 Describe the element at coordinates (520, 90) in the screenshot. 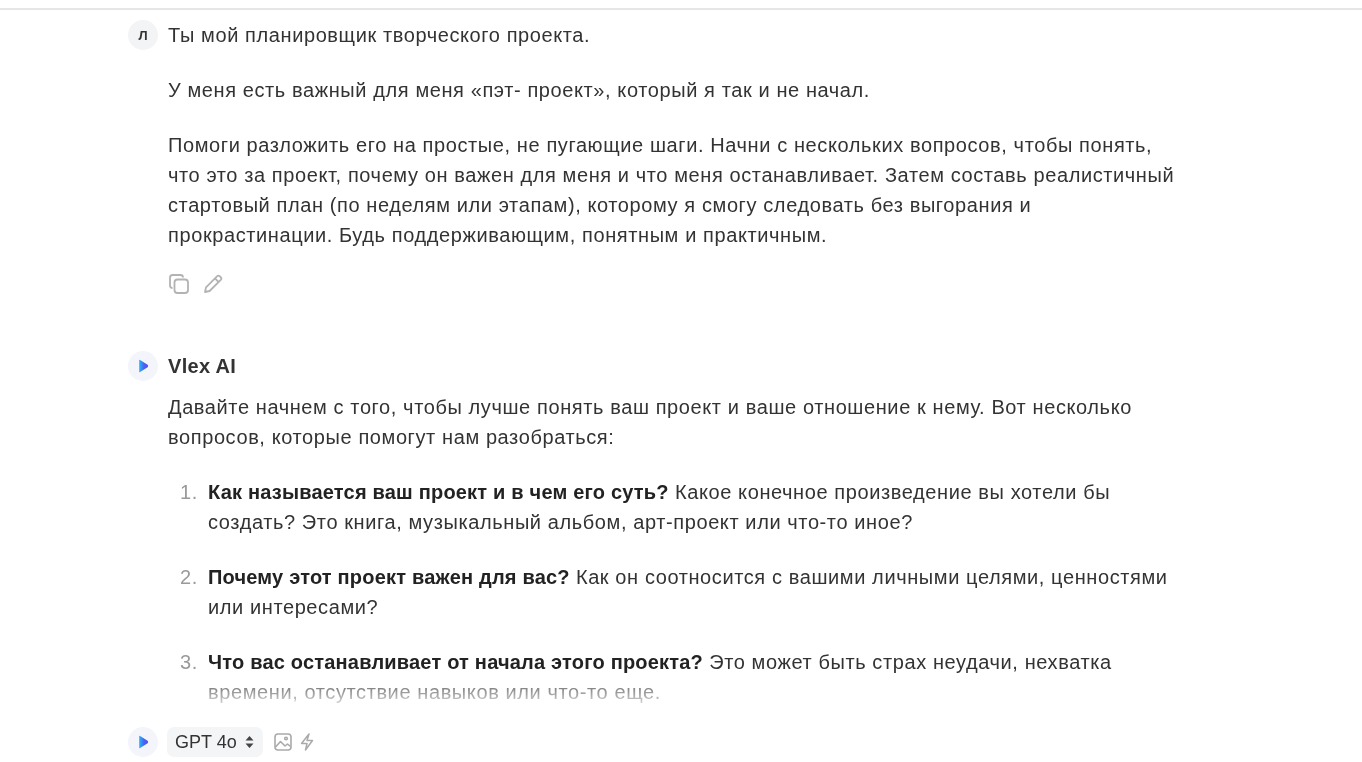

I see `message-paragraph: У меня есть важный для меня «пэт- проект», который я так и не начал.` at that location.